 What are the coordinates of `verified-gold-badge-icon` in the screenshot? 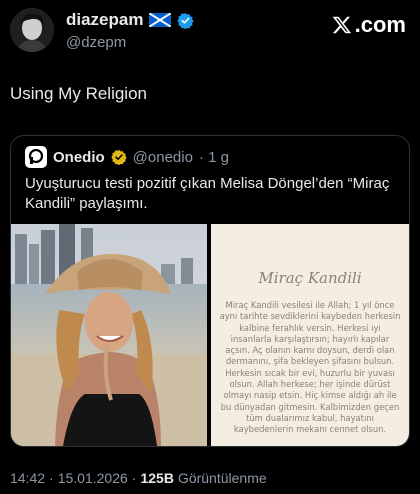 It's located at (119, 157).